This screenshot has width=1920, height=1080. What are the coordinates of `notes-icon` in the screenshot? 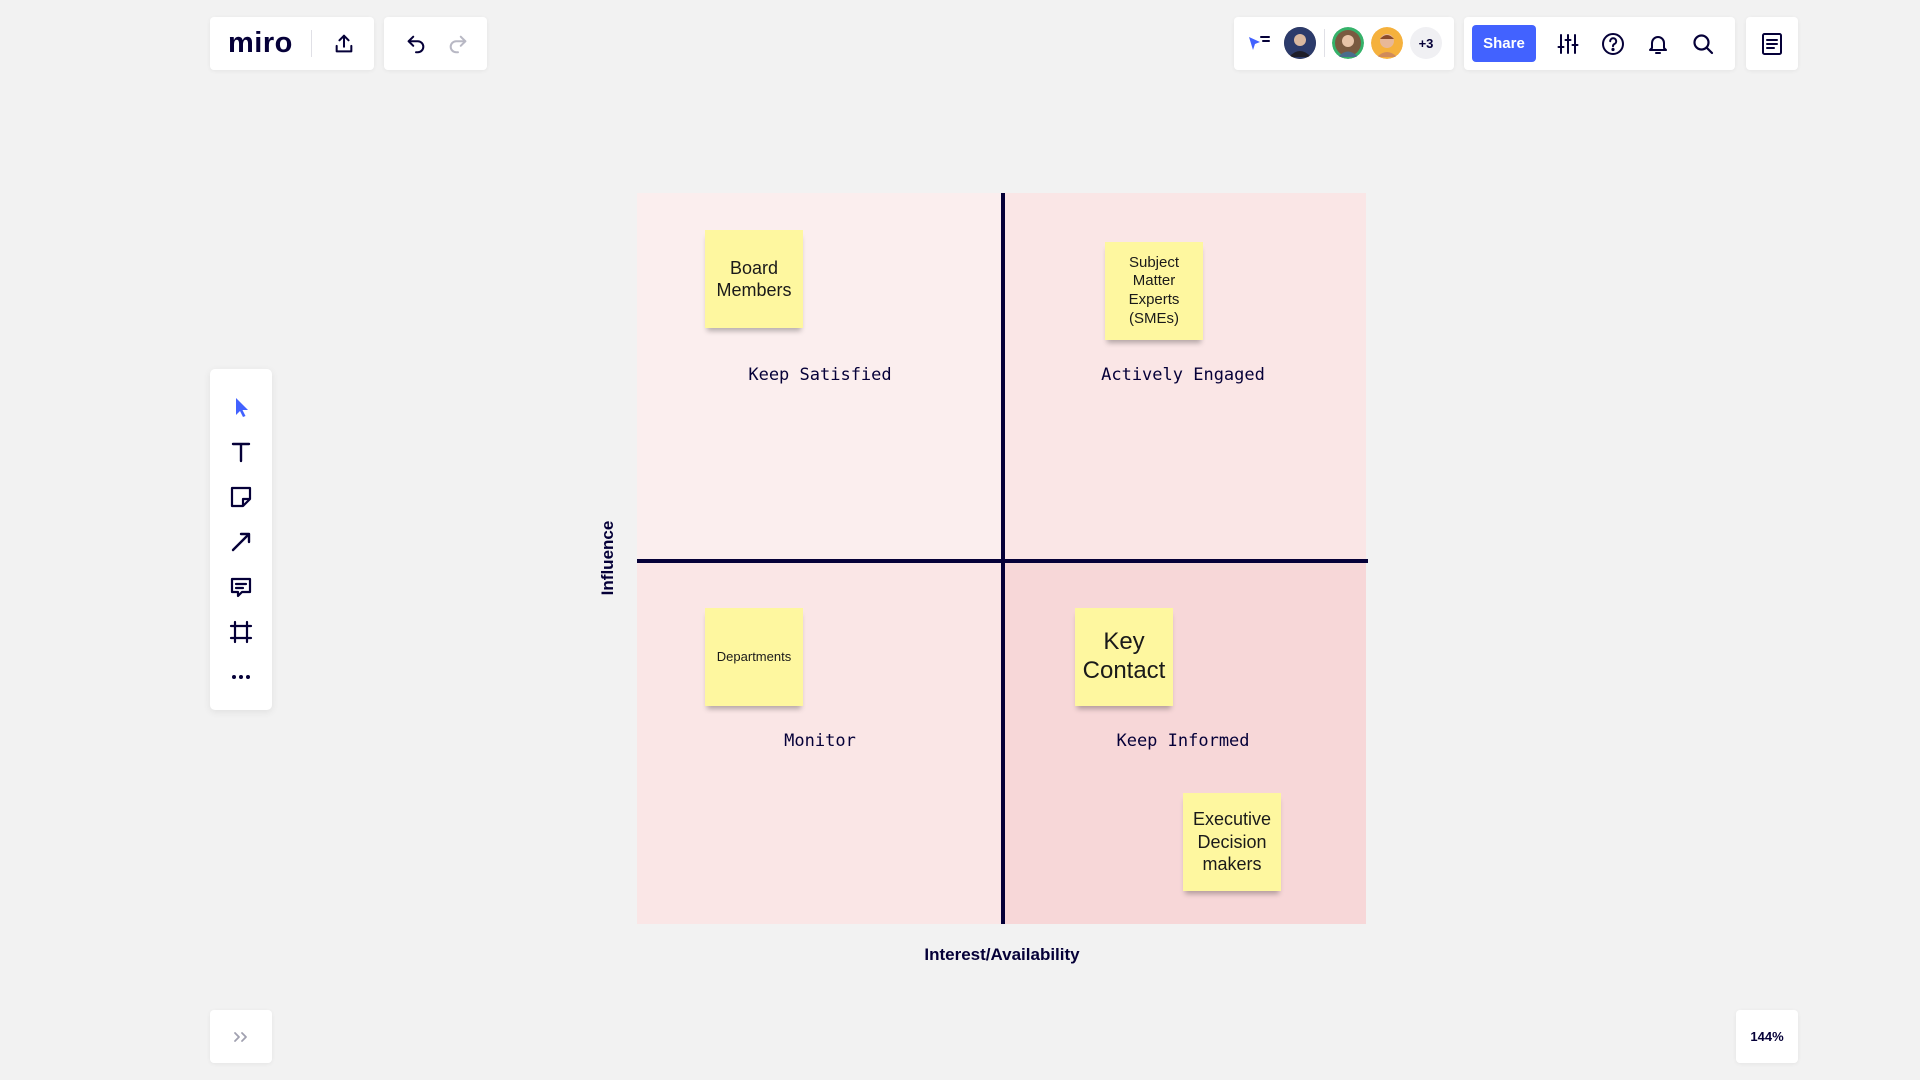 It's located at (1772, 44).